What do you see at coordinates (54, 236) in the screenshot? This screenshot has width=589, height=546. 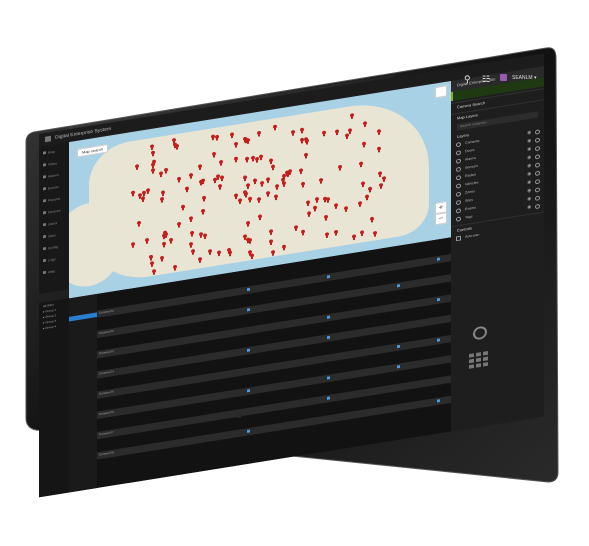 I see `nav-item: Sites` at bounding box center [54, 236].